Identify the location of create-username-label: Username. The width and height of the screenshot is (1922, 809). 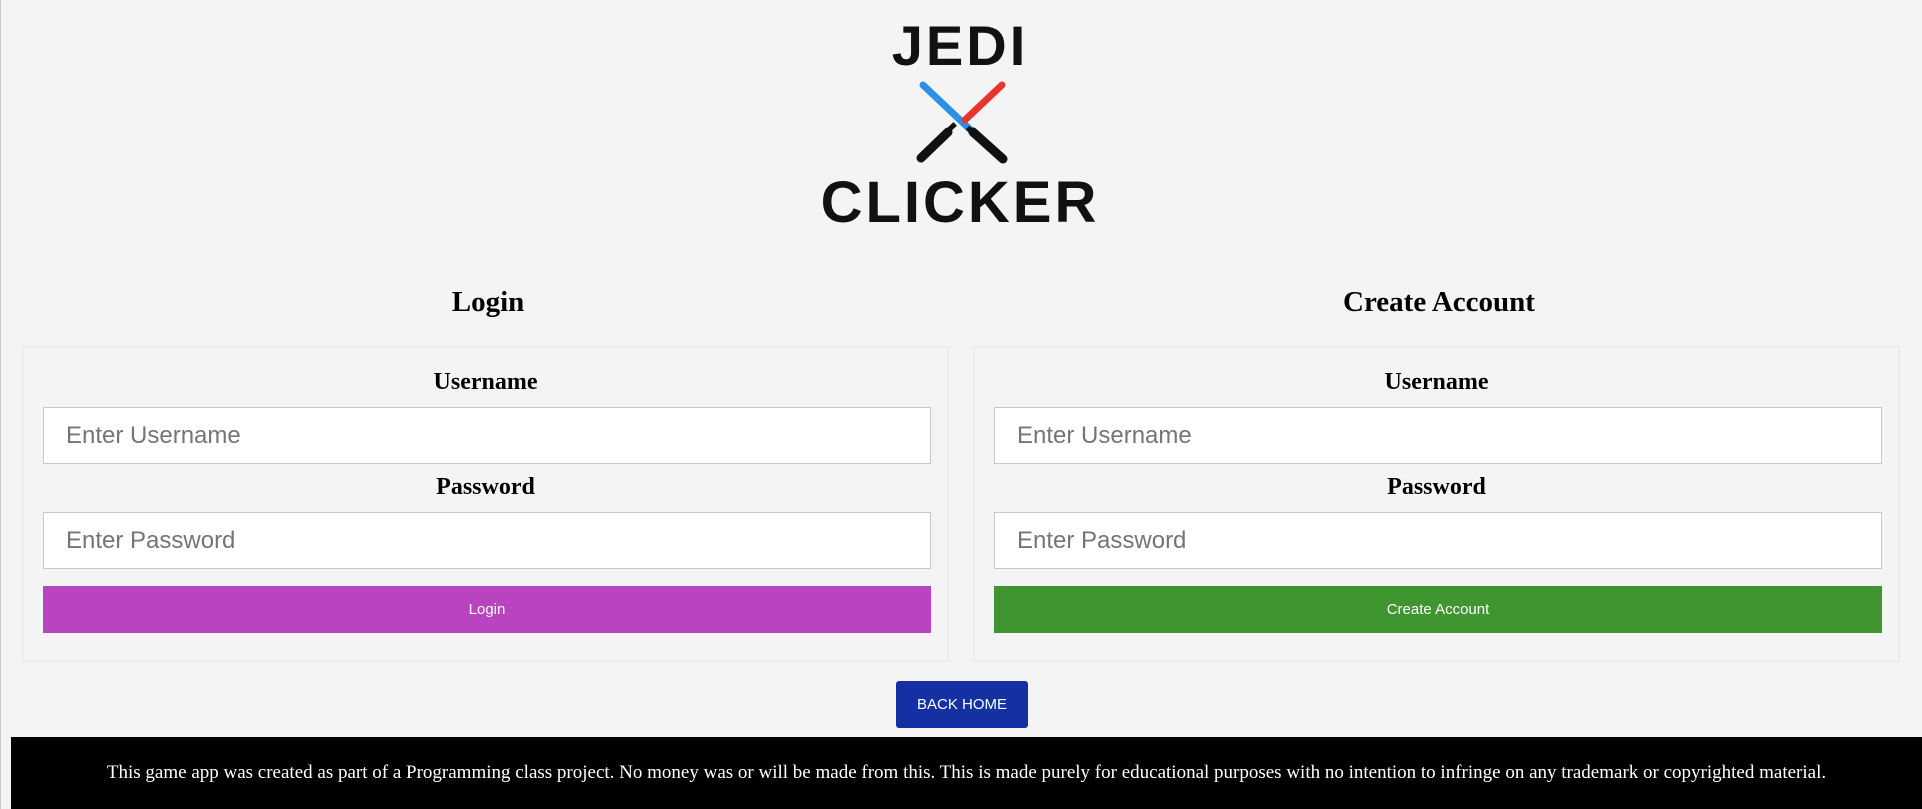
(1436, 382).